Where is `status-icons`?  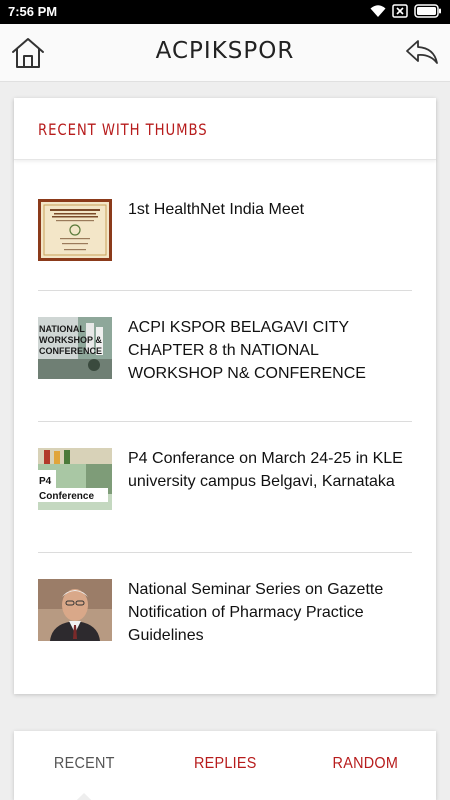
status-icons is located at coordinates (406, 11).